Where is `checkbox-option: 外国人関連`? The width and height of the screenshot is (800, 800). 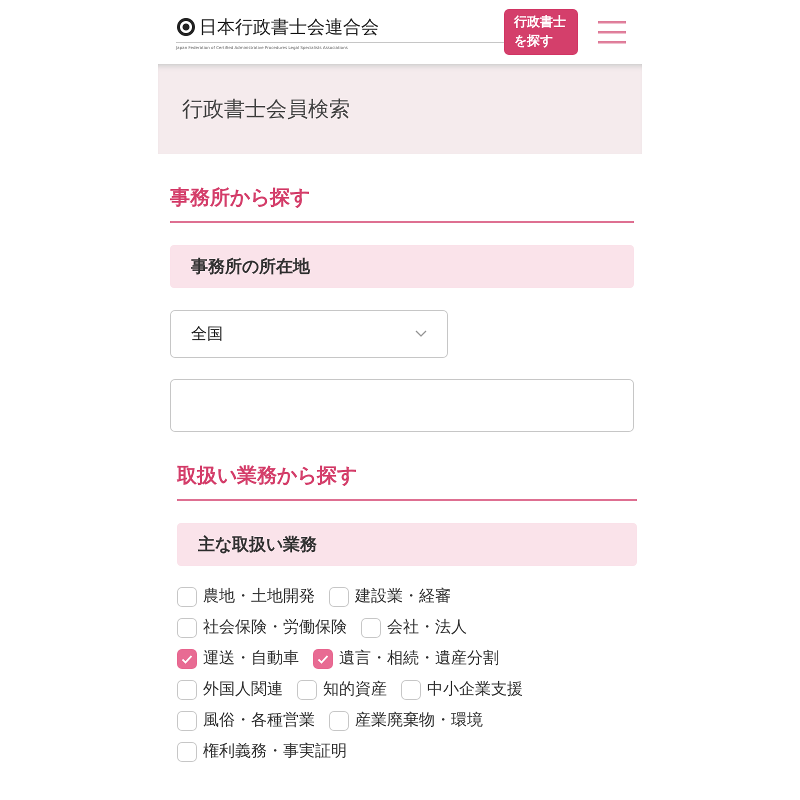
checkbox-option: 外国人関連 is located at coordinates (230, 689).